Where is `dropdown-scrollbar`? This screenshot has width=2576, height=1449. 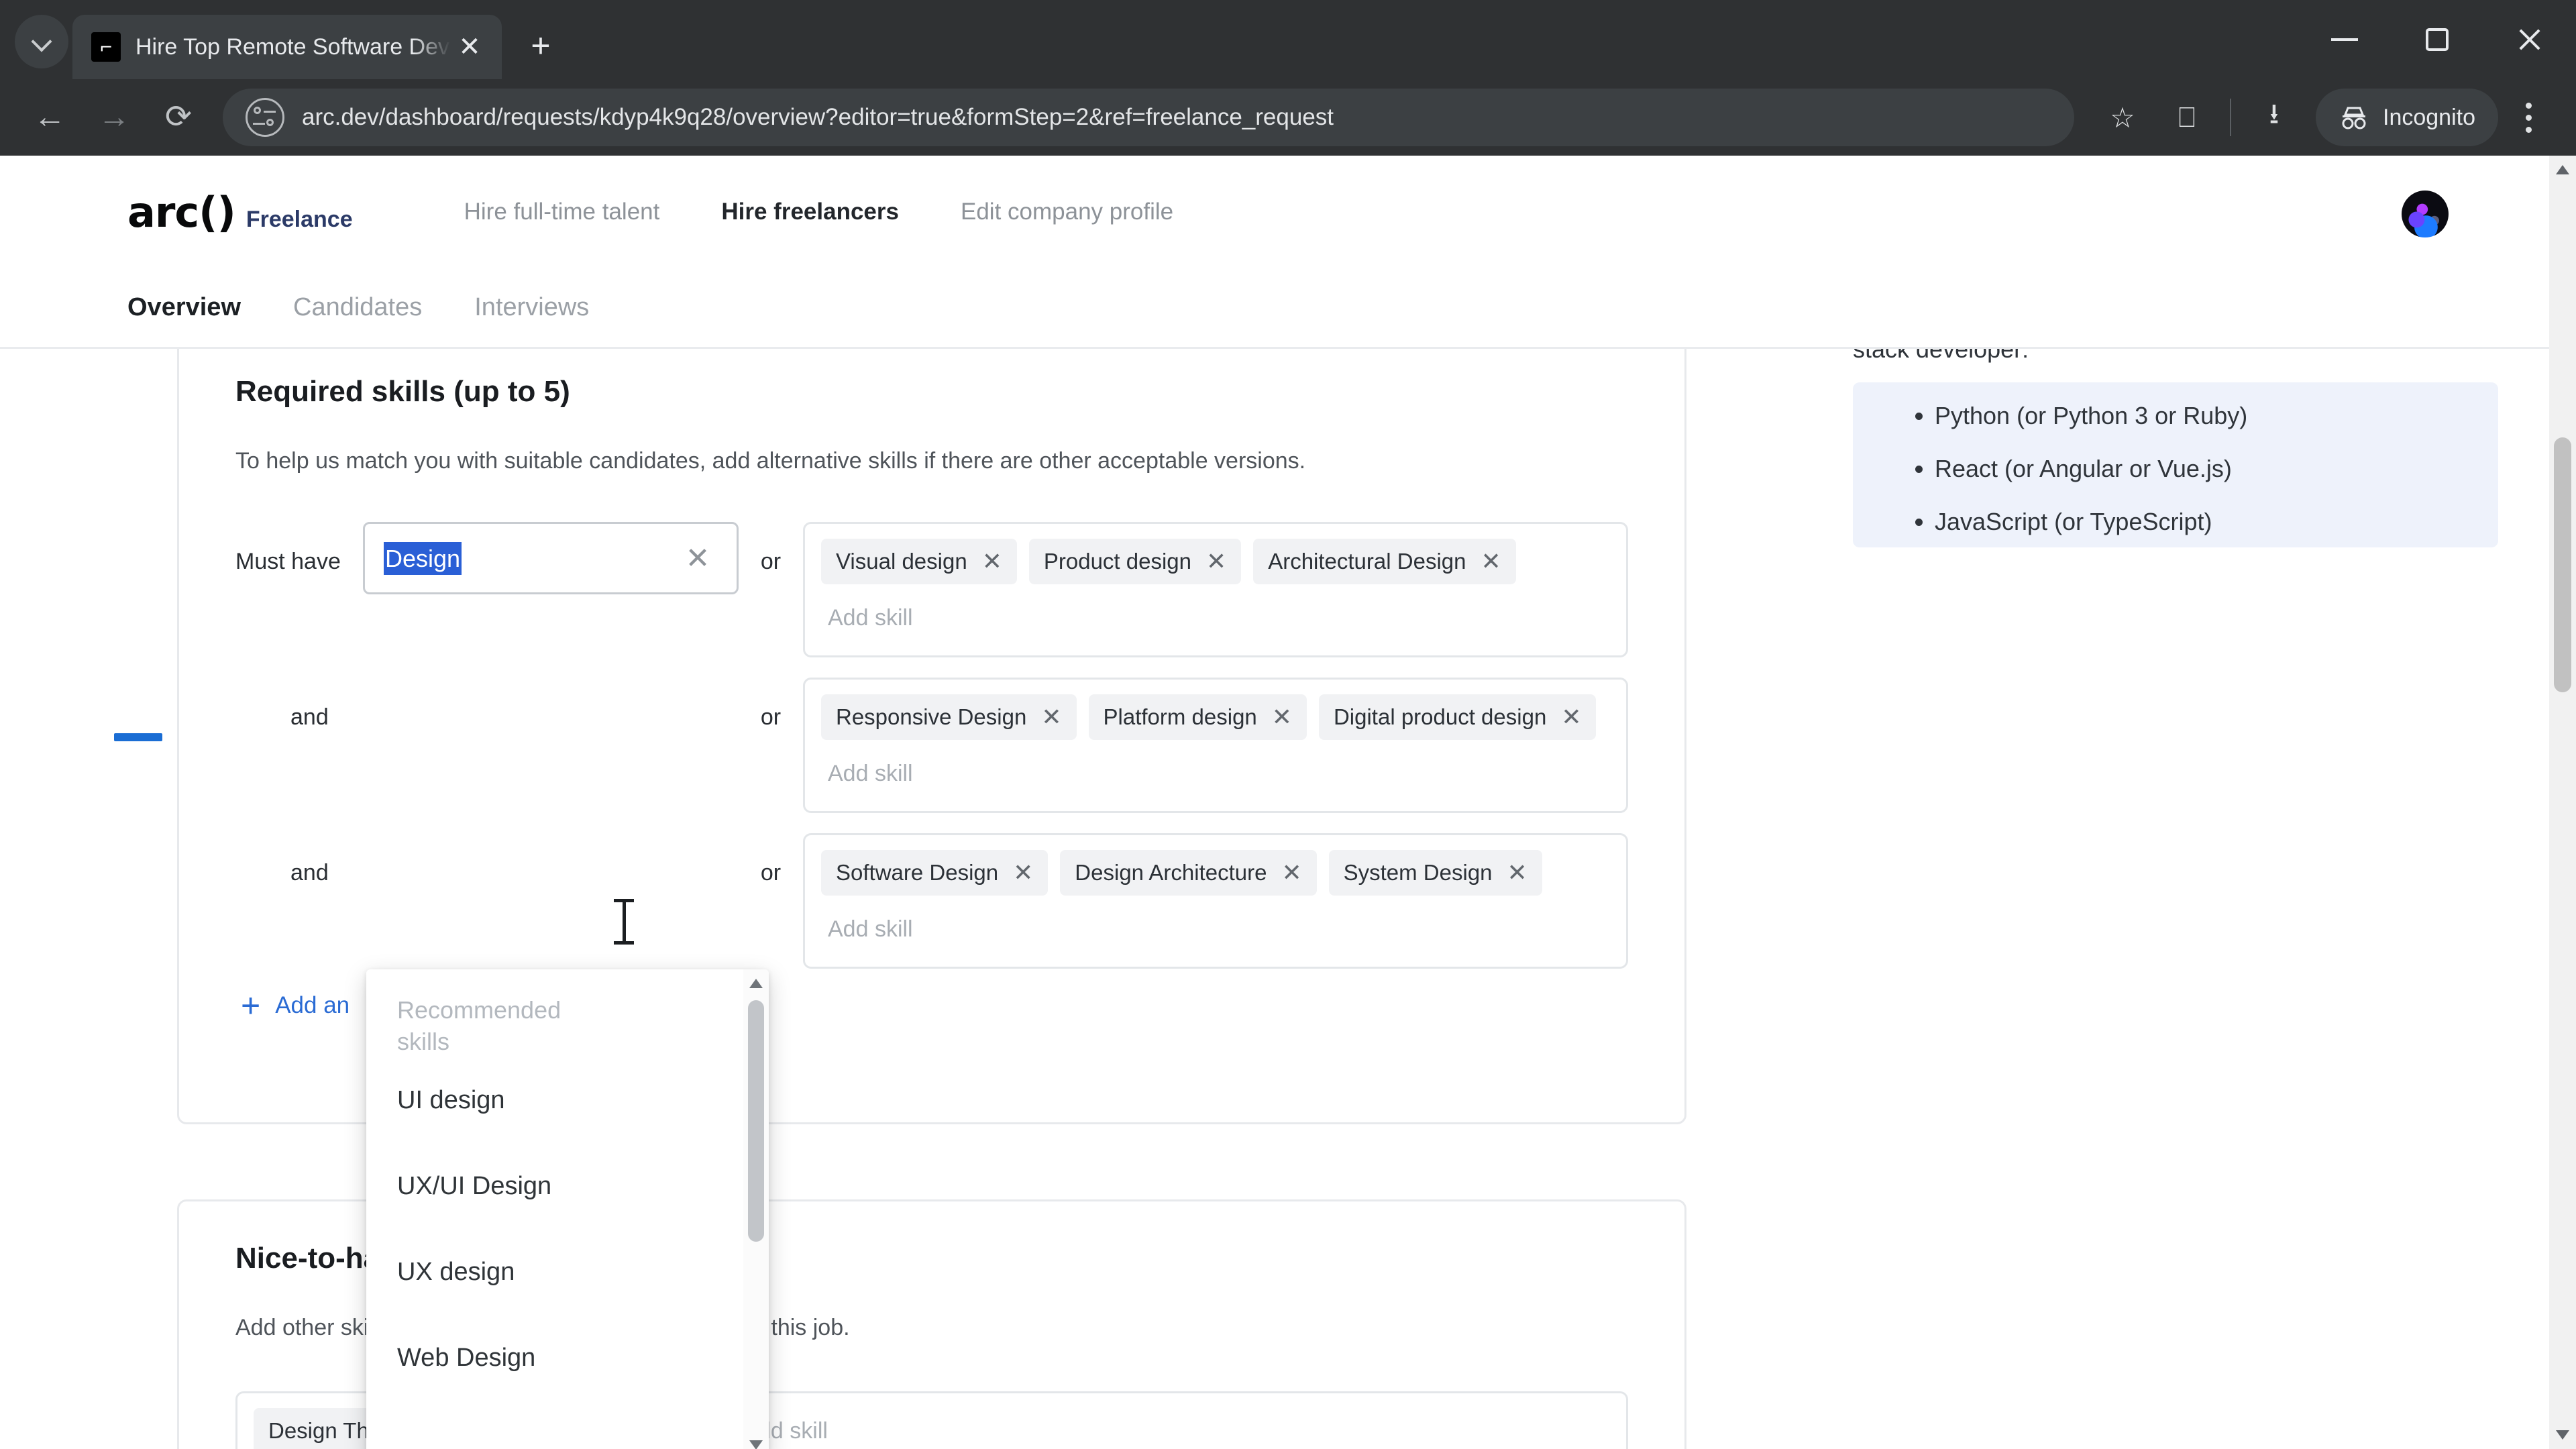
dropdown-scrollbar is located at coordinates (756, 1209).